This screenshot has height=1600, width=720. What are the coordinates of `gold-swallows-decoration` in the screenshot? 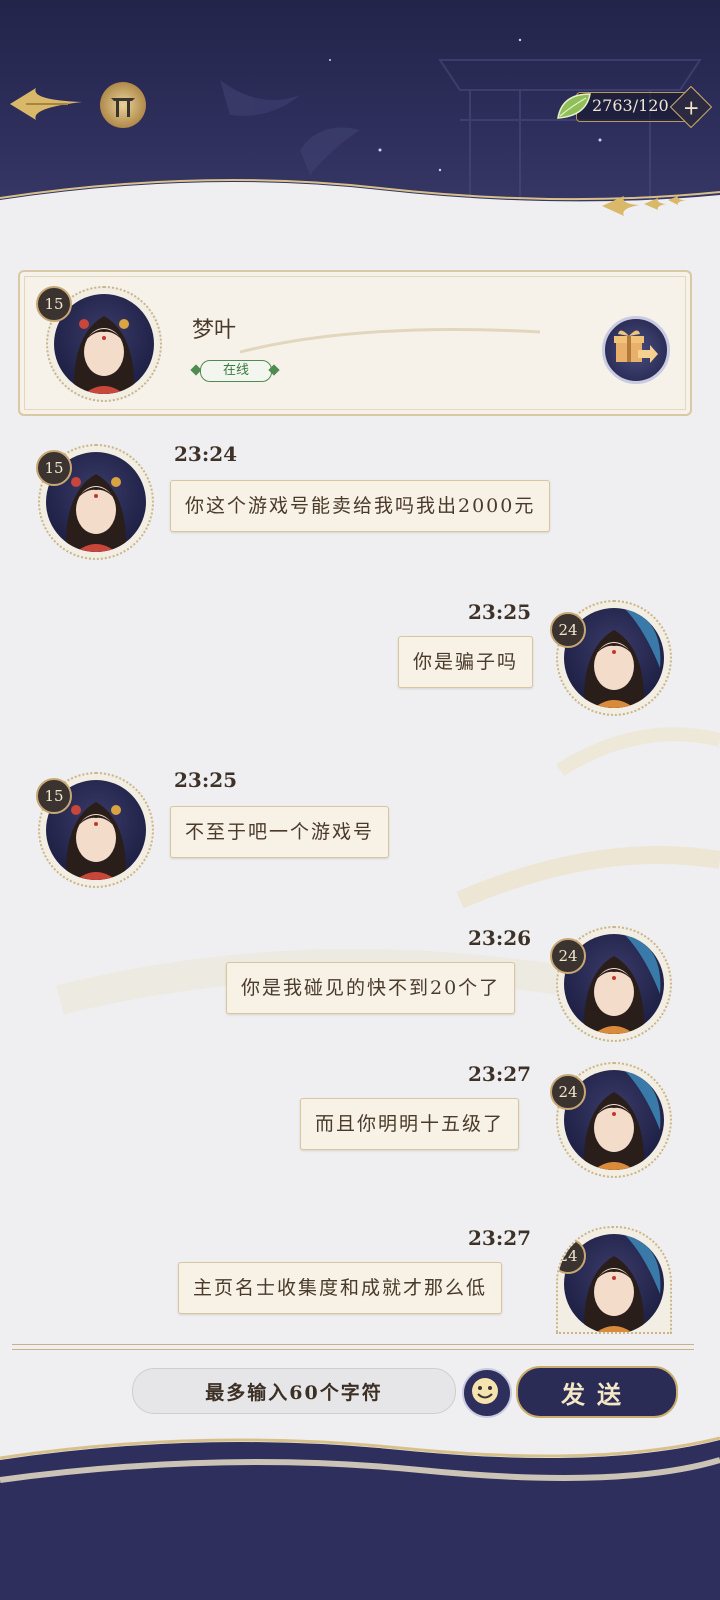 It's located at (644, 206).